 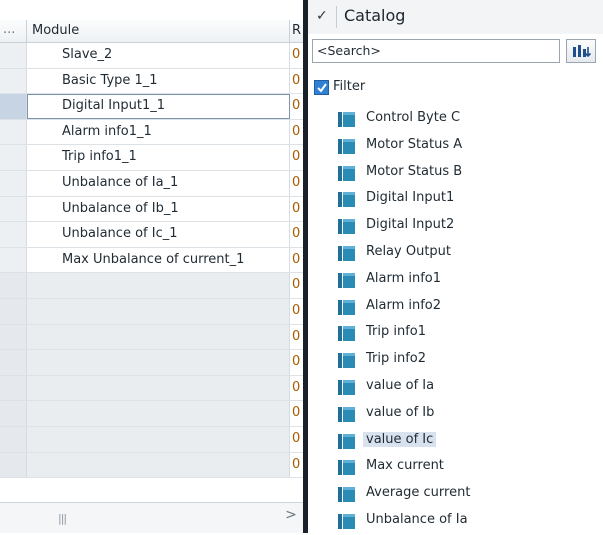 I want to click on filter-label: Filter, so click(x=349, y=86).